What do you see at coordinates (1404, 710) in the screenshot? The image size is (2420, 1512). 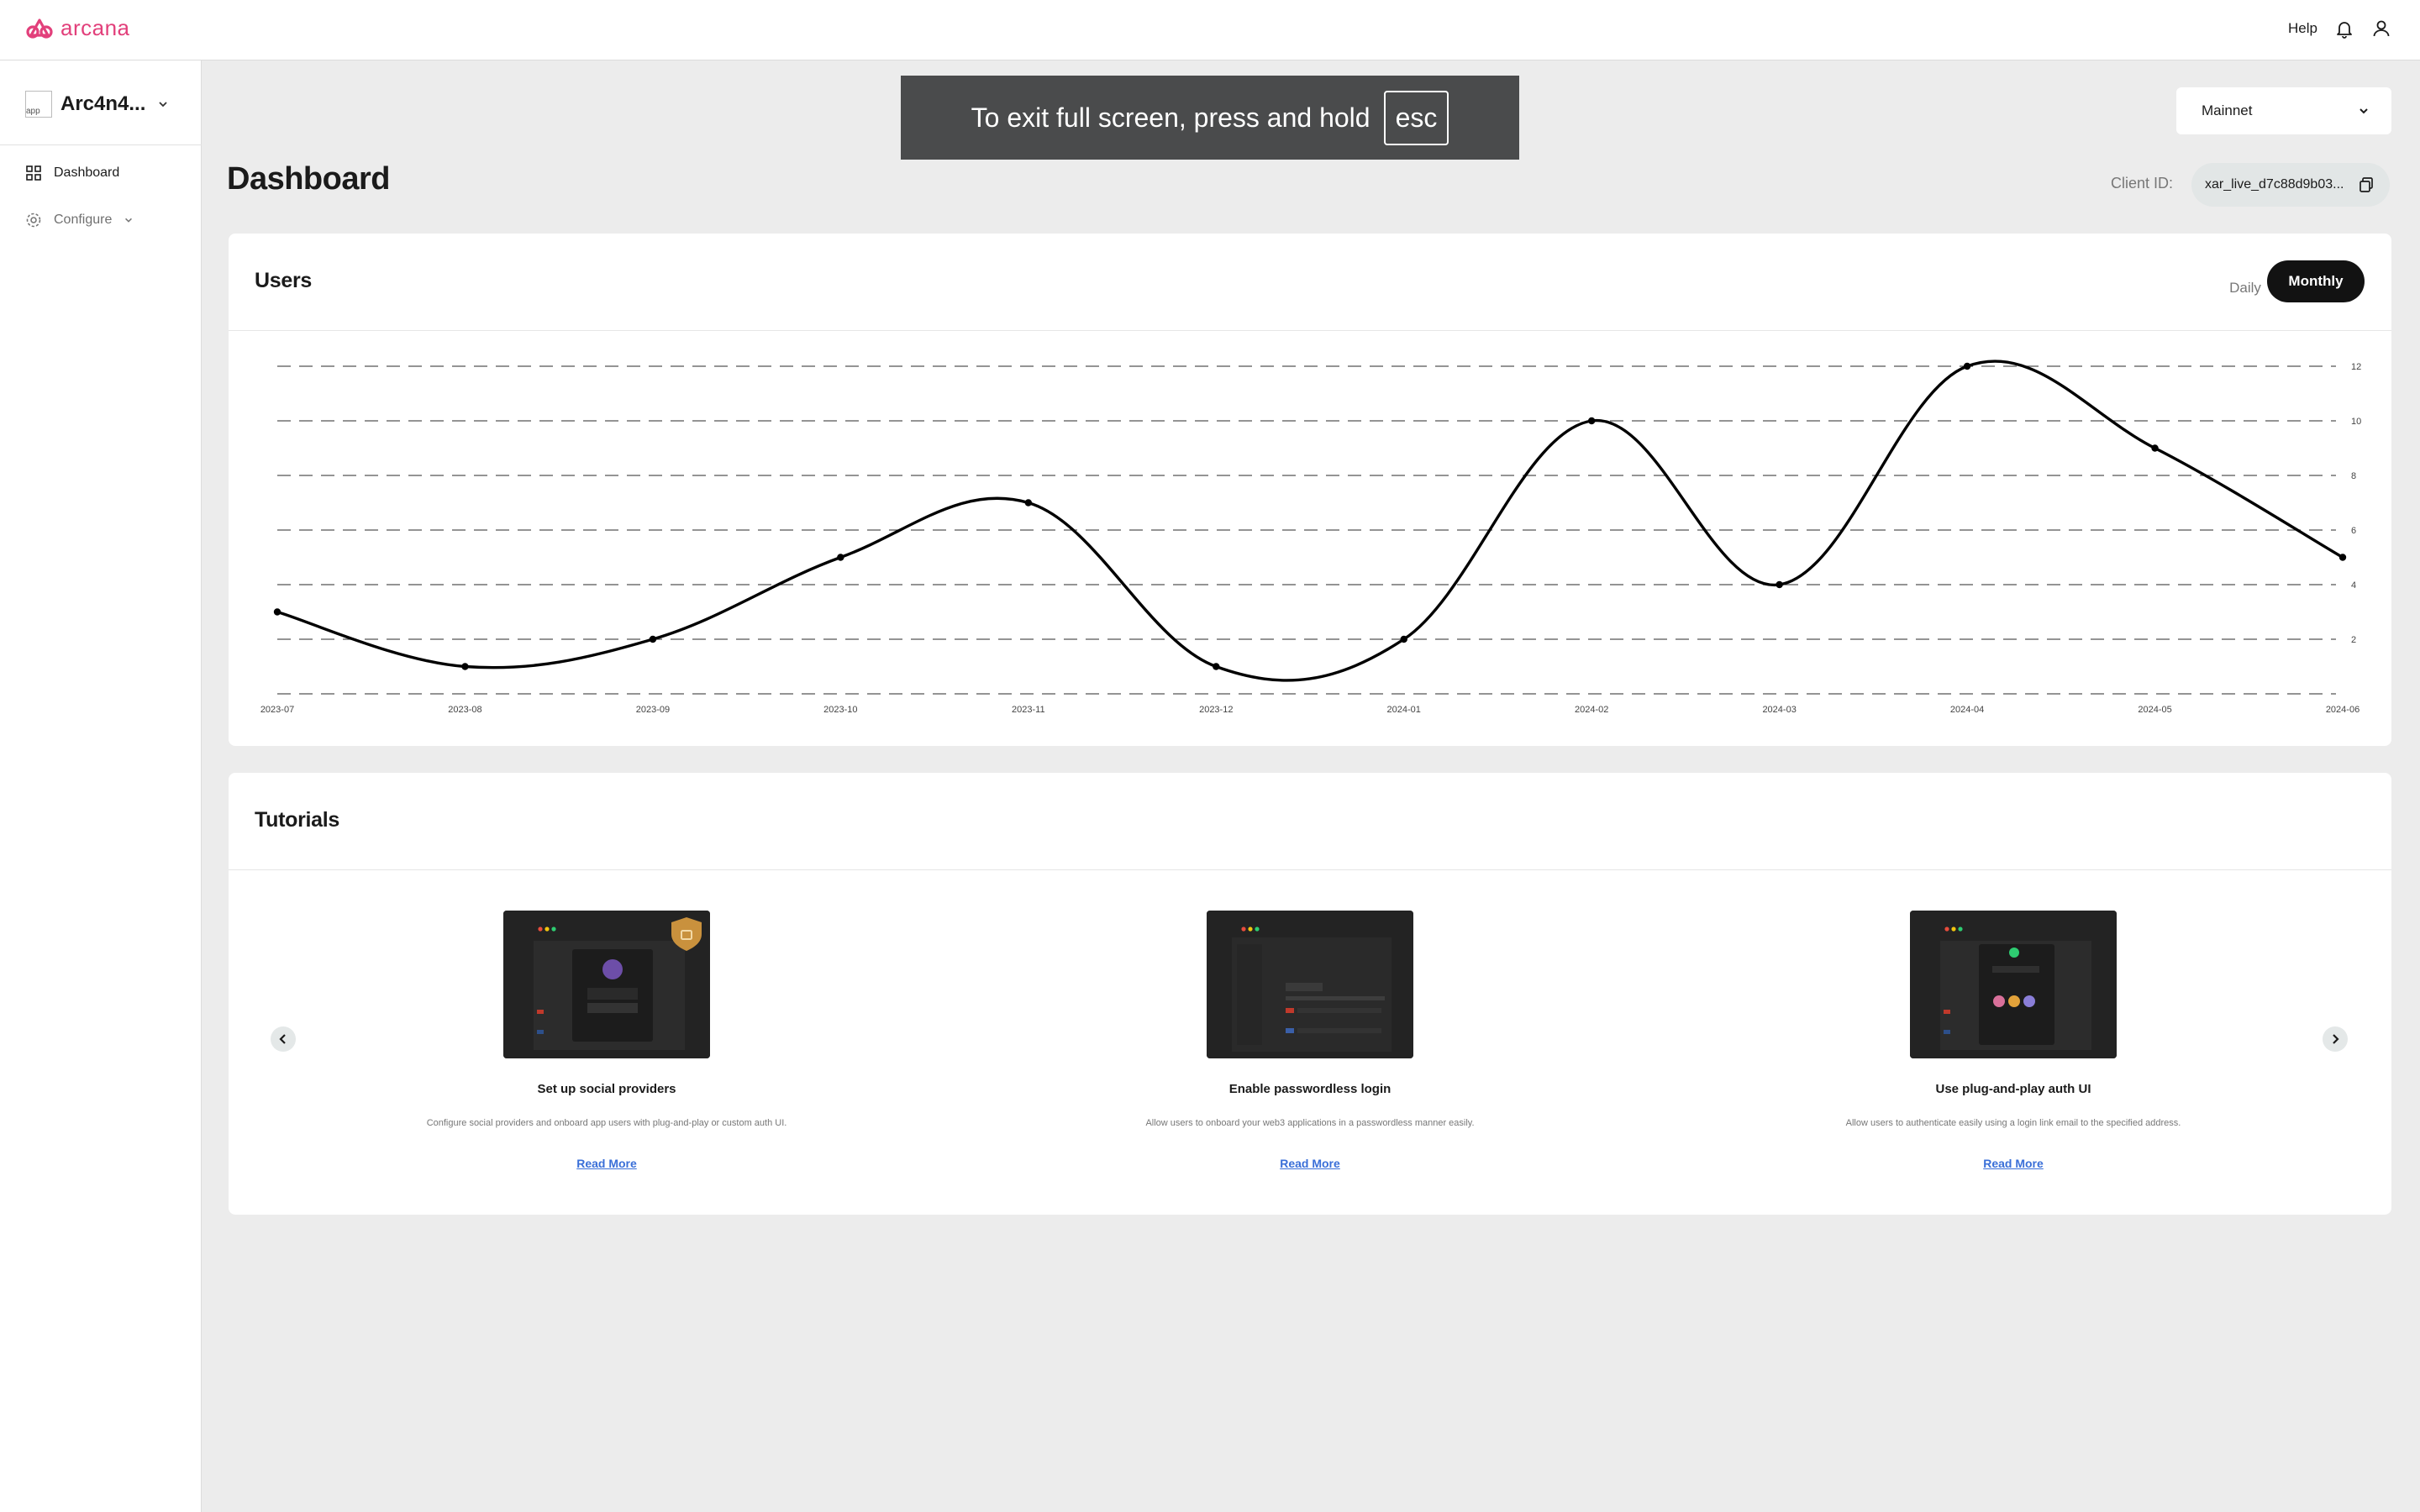 I see `x-tick-label: 2024-01` at bounding box center [1404, 710].